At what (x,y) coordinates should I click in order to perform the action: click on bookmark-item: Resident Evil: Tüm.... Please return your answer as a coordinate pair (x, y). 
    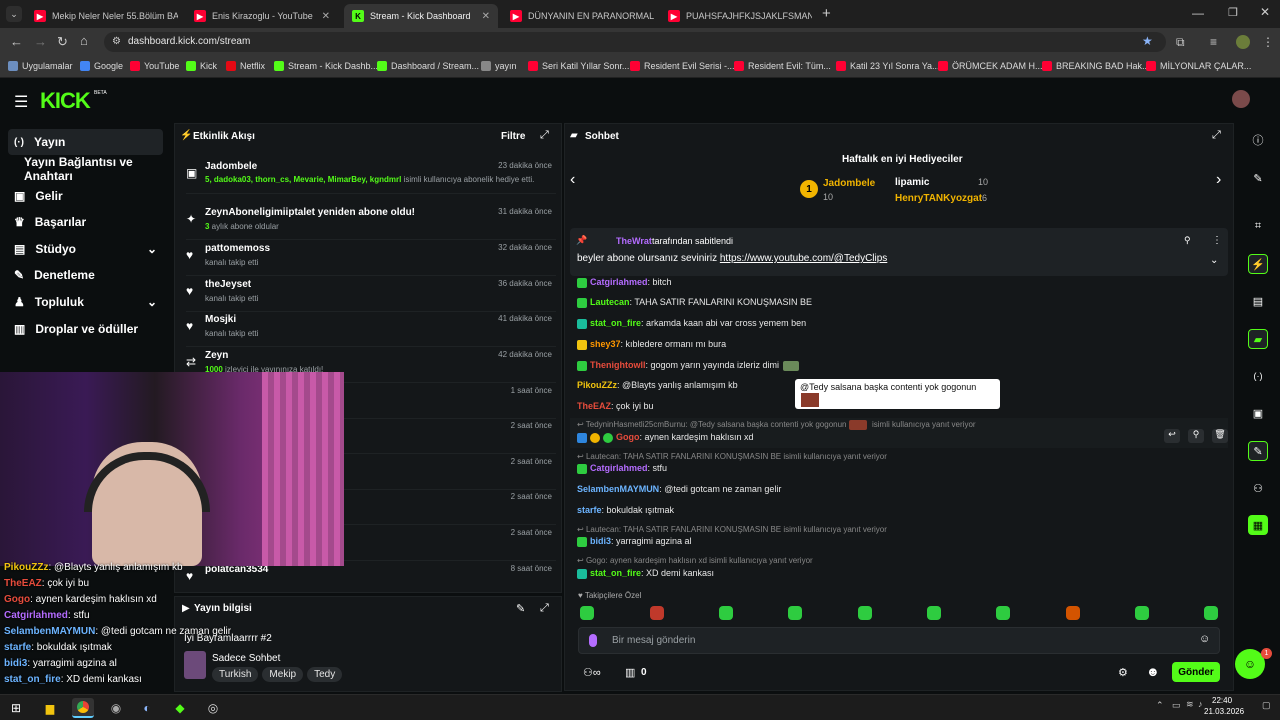
    Looking at the image, I should click on (782, 66).